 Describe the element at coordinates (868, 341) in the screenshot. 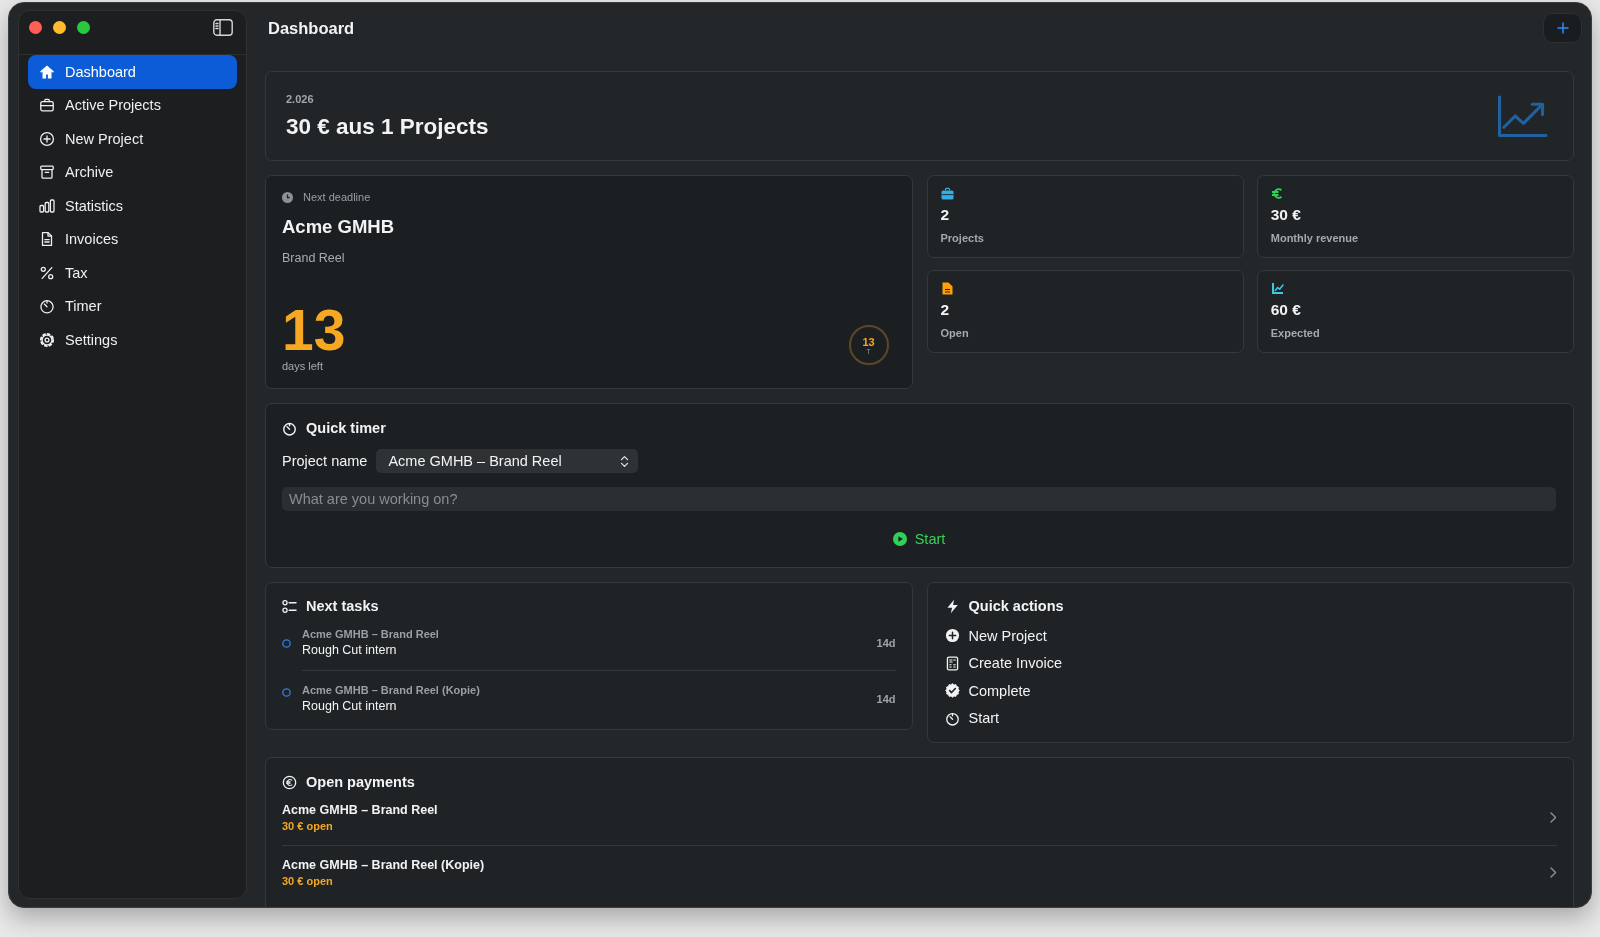

I see `ring-value: 13` at that location.